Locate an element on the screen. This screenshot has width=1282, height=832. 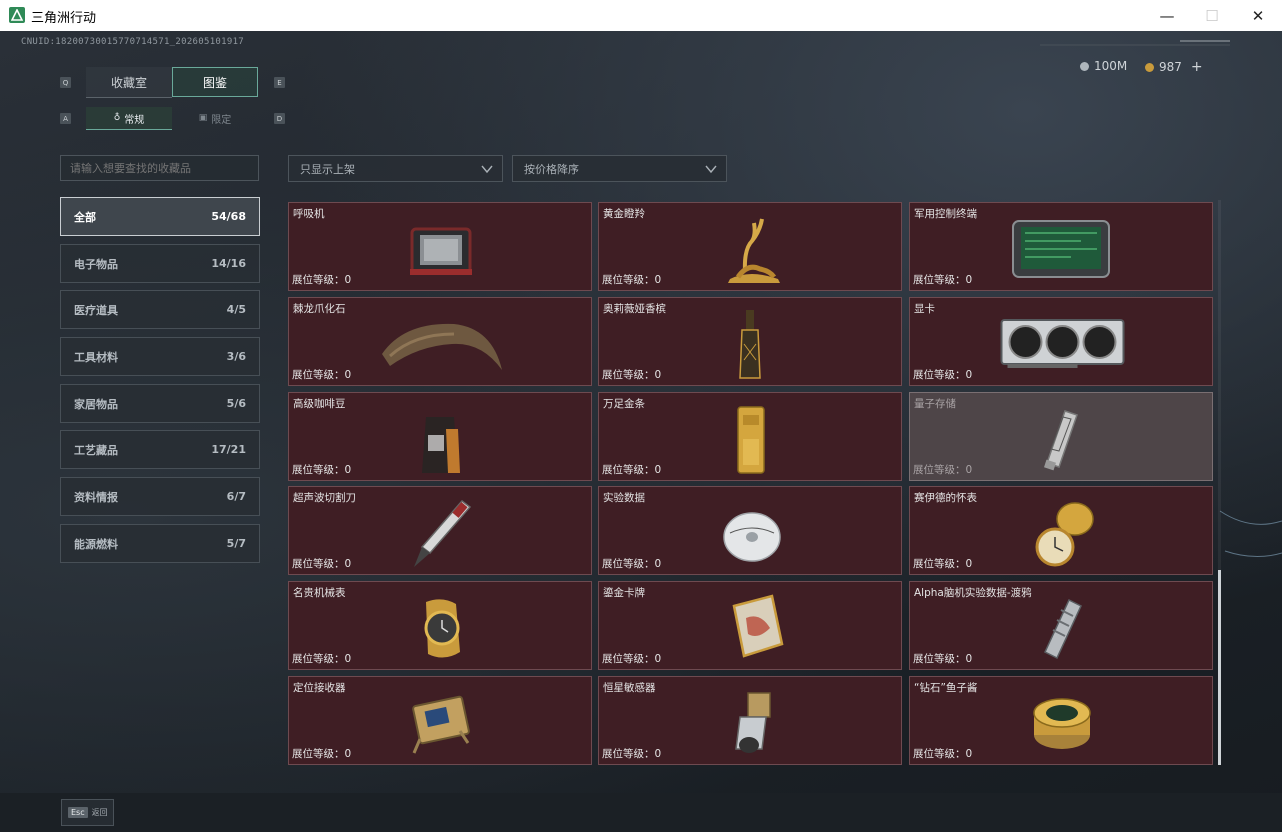
category-count: 5/7 is located at coordinates (236, 543).